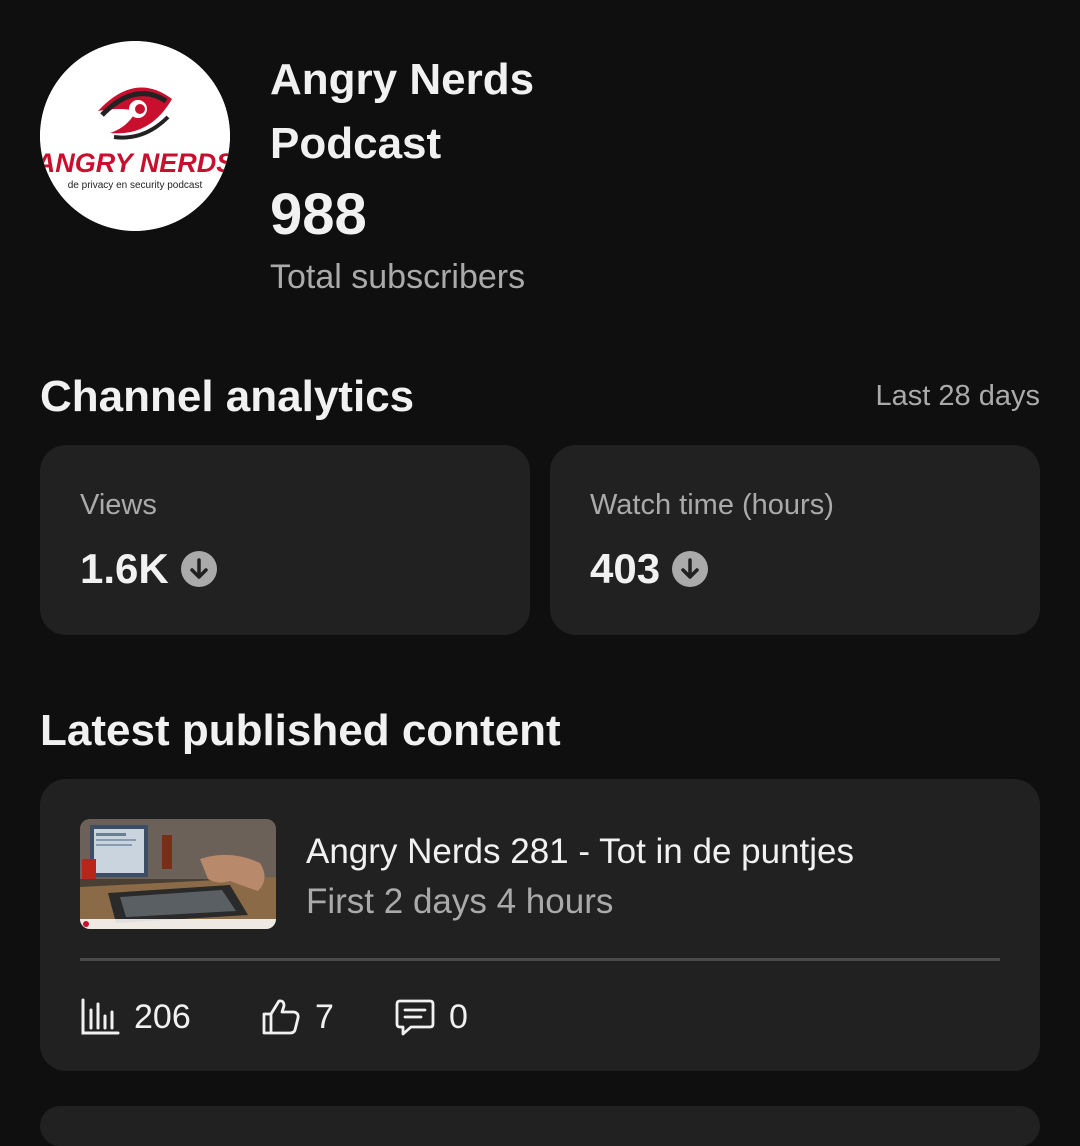 Image resolution: width=1080 pixels, height=1146 pixels. I want to click on channel-analytics-title: Channel analytics, so click(227, 396).